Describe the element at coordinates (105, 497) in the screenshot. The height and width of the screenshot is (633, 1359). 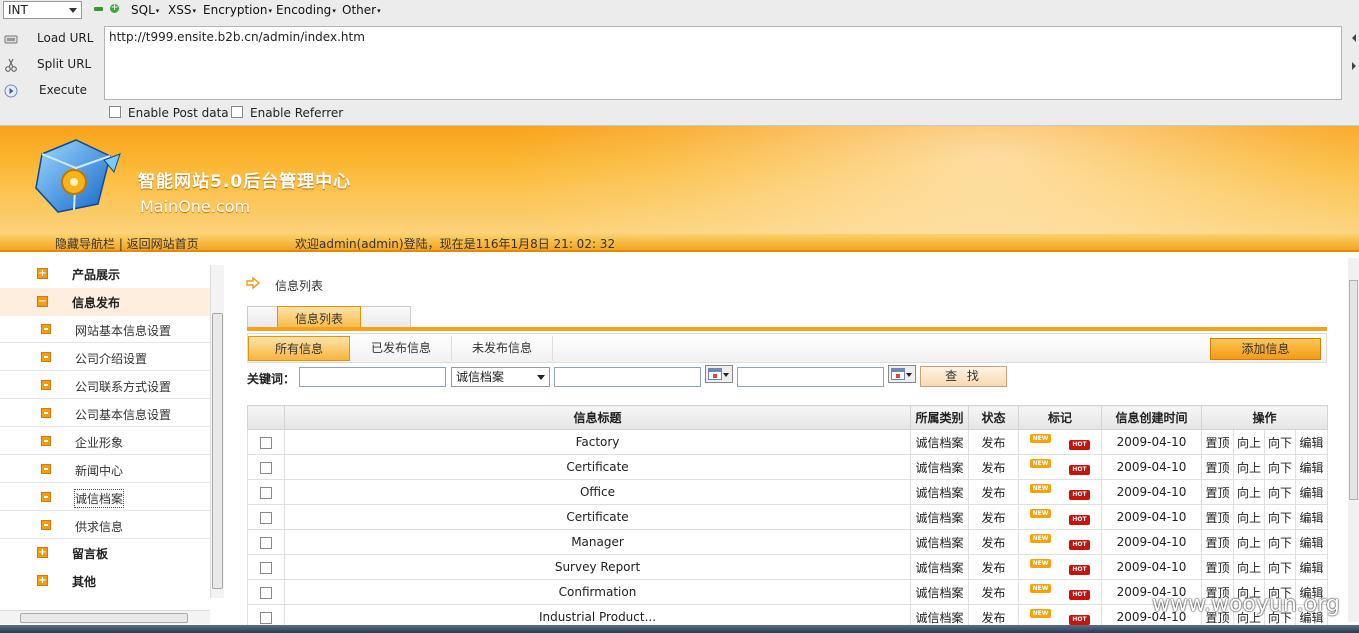
I see `sidebar-subitem-credit-file: 诚信档案` at that location.